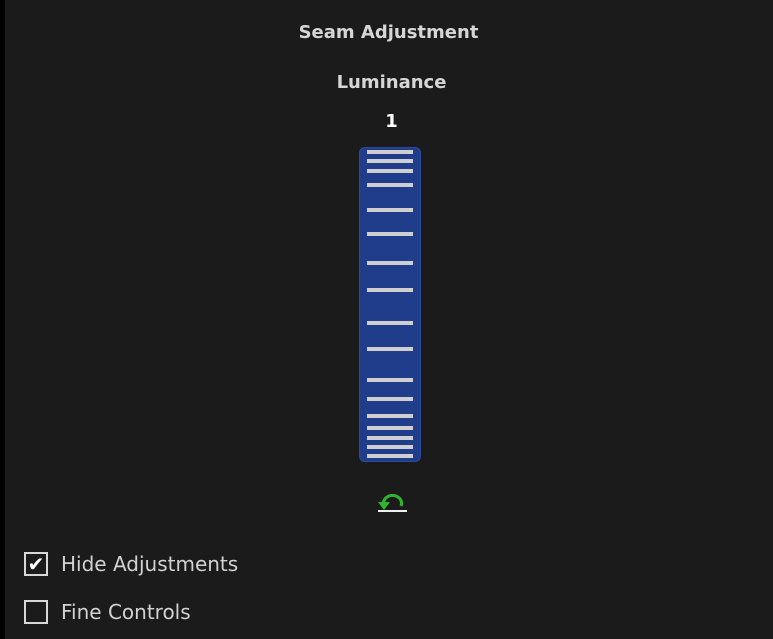  I want to click on luminance-adjustment-wheel, so click(390, 304).